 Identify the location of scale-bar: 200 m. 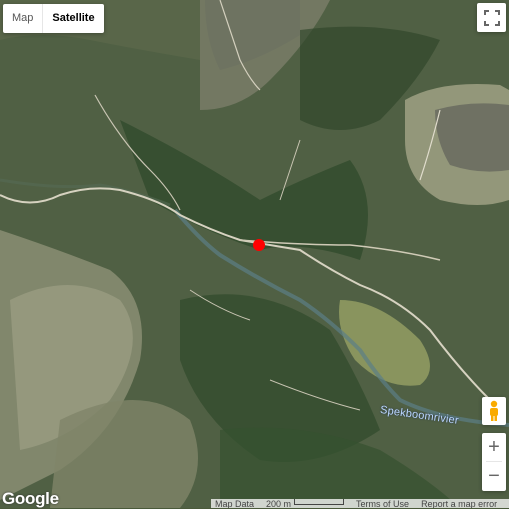
(305, 503).